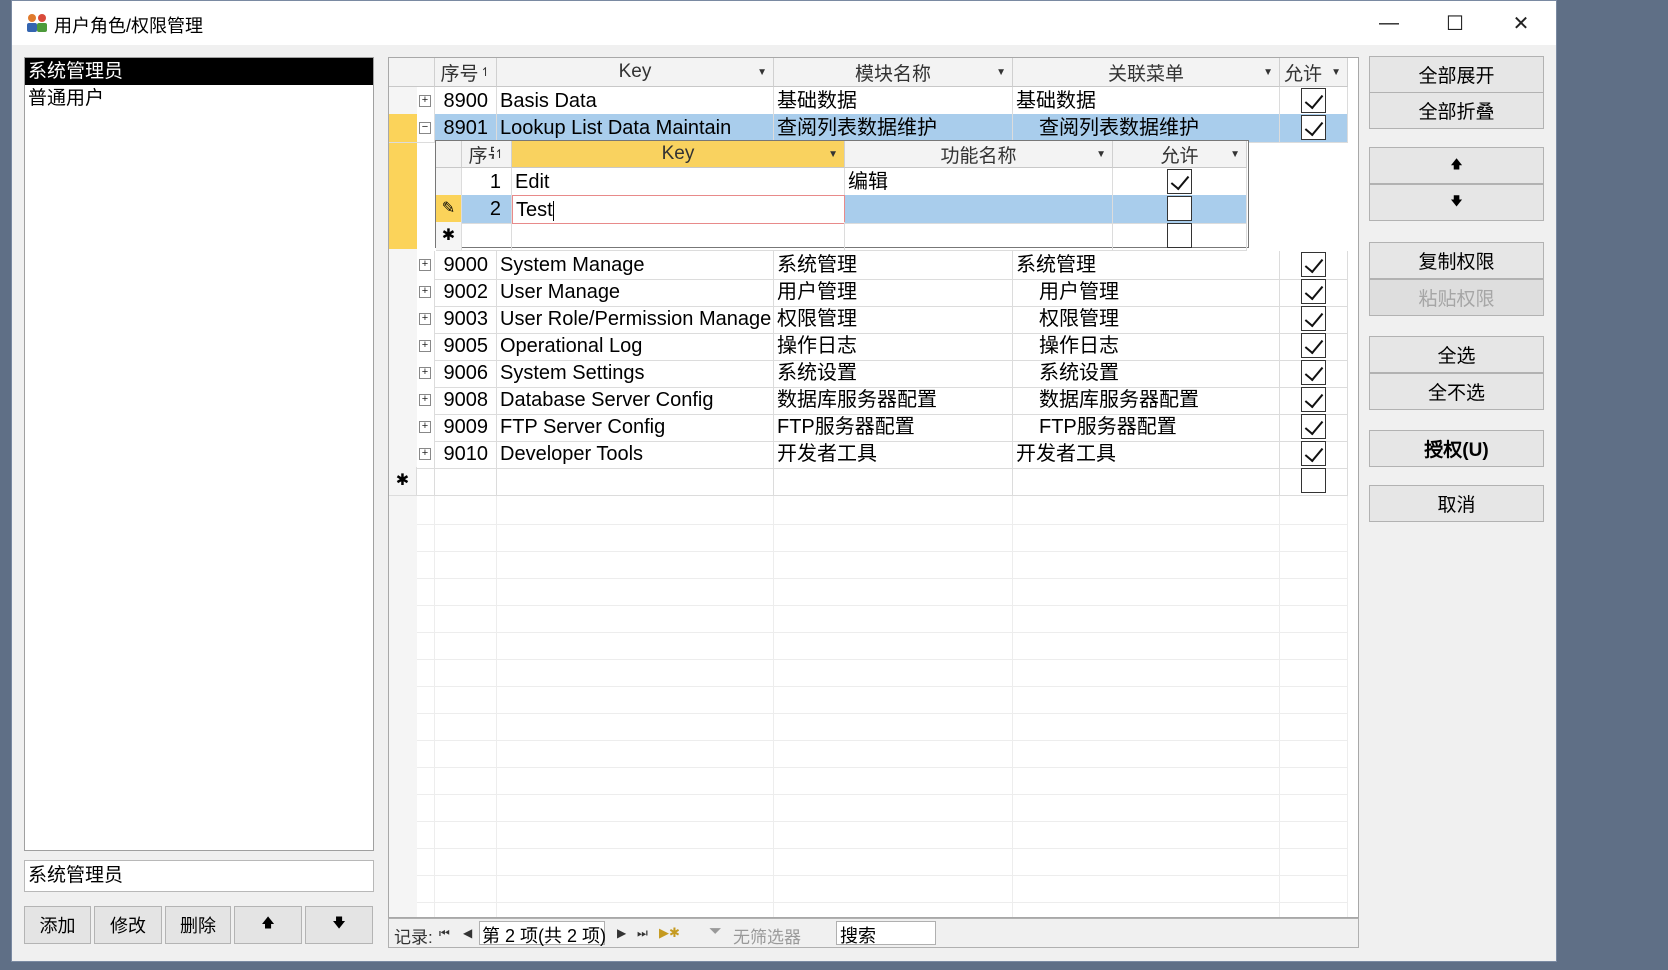 This screenshot has width=1668, height=970. Describe the element at coordinates (1456, 165) in the screenshot. I see `move-up-button: 🡅` at that location.